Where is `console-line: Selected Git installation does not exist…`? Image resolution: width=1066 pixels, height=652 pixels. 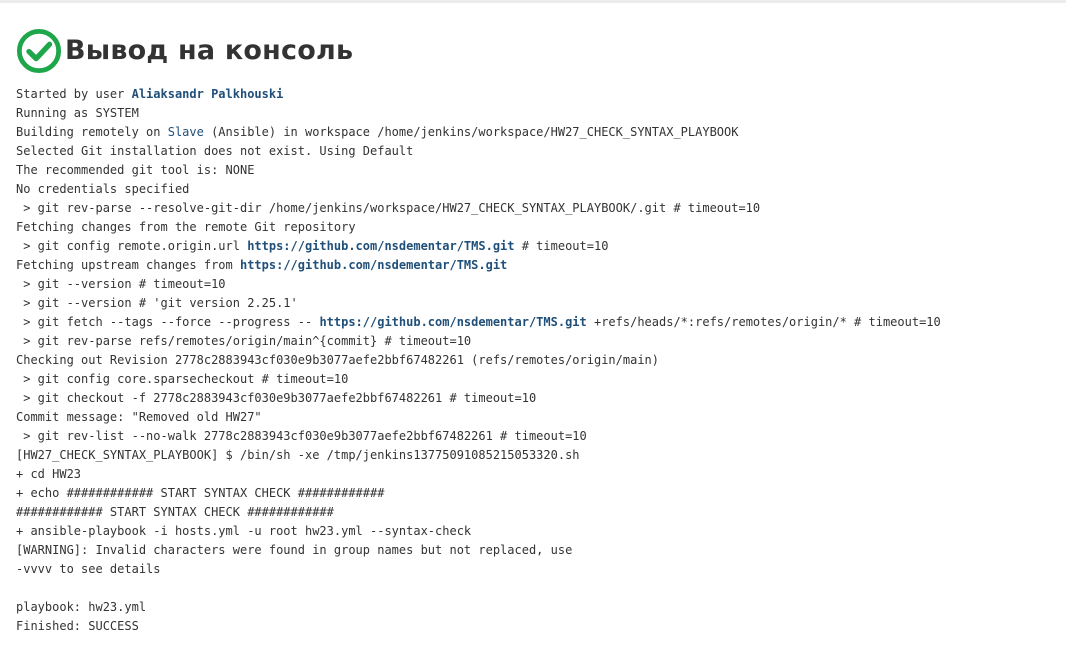
console-line: Selected Git installation does not exist… is located at coordinates (478, 151).